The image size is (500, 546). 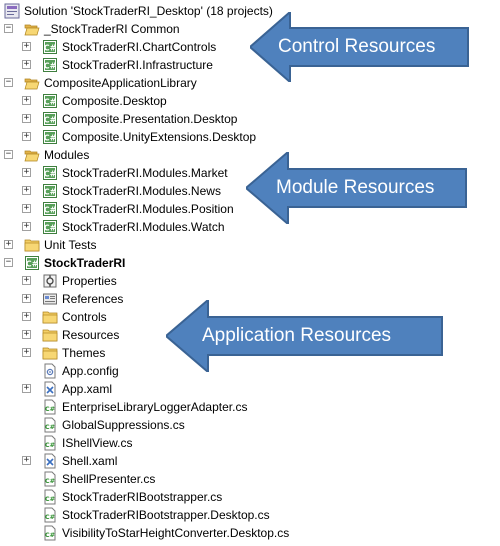 I want to click on tree-item-label: Composite.Desktop, so click(x=114, y=101).